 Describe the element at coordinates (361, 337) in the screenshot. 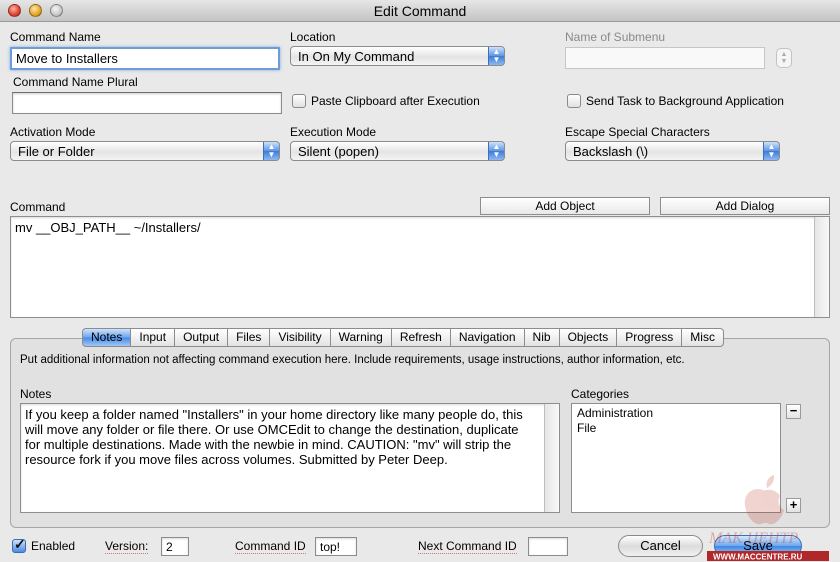

I see `tab-warning: Warning` at that location.